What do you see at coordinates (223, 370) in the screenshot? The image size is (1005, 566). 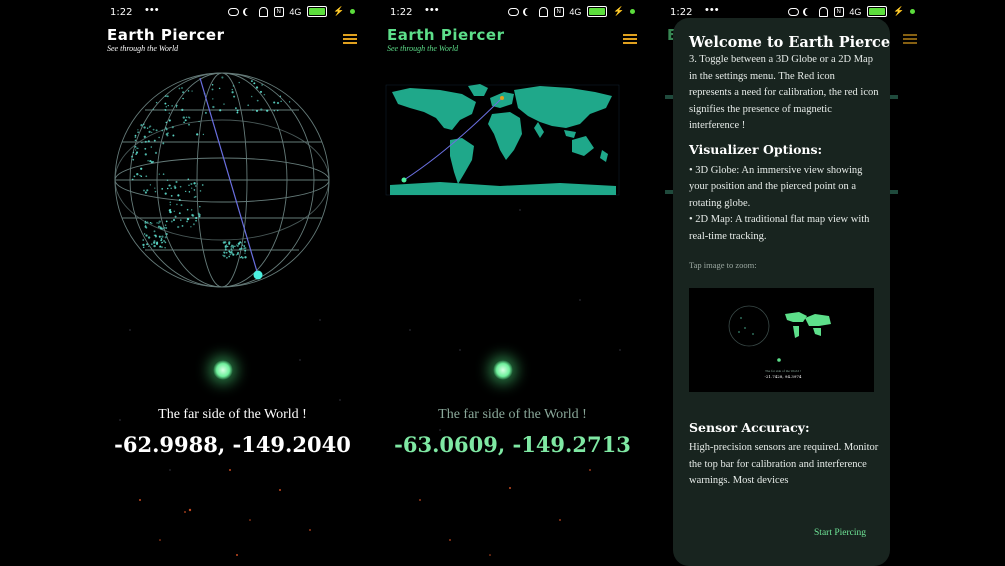 I see `position-orb` at bounding box center [223, 370].